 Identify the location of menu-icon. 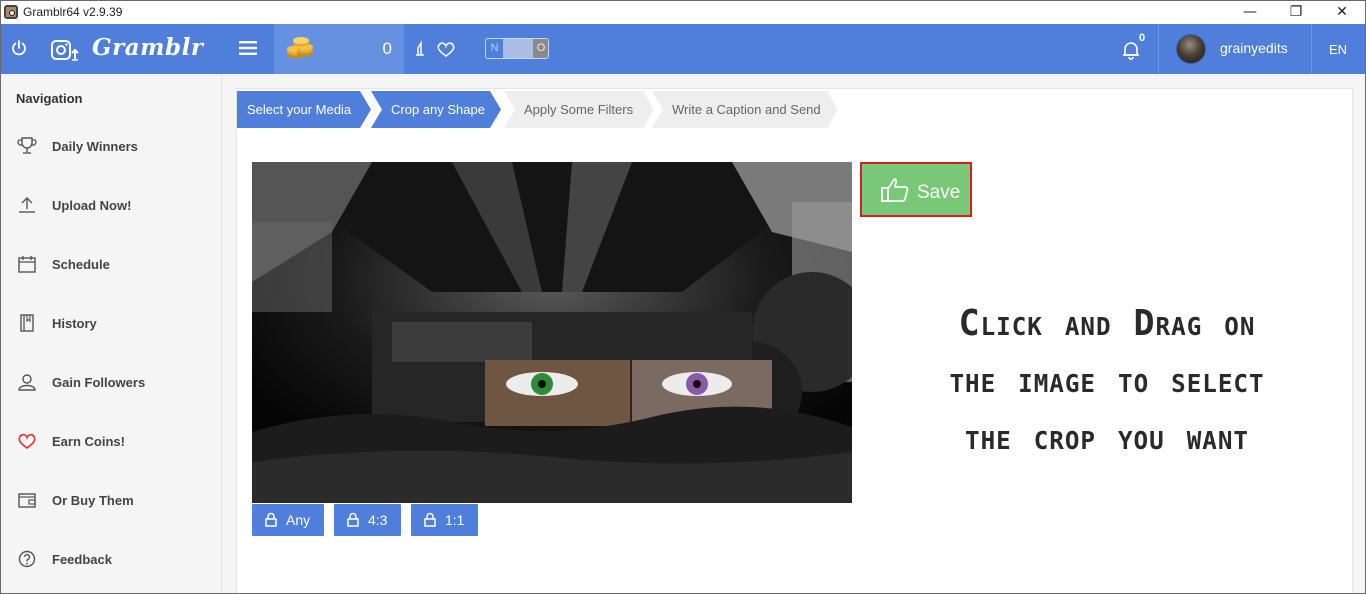
(248, 48).